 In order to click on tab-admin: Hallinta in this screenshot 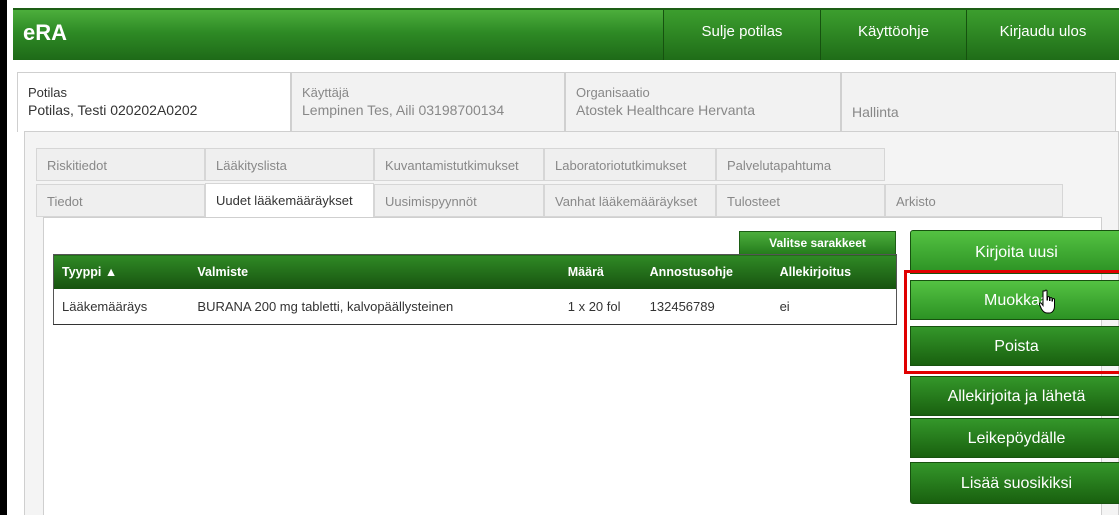, I will do `click(978, 102)`.